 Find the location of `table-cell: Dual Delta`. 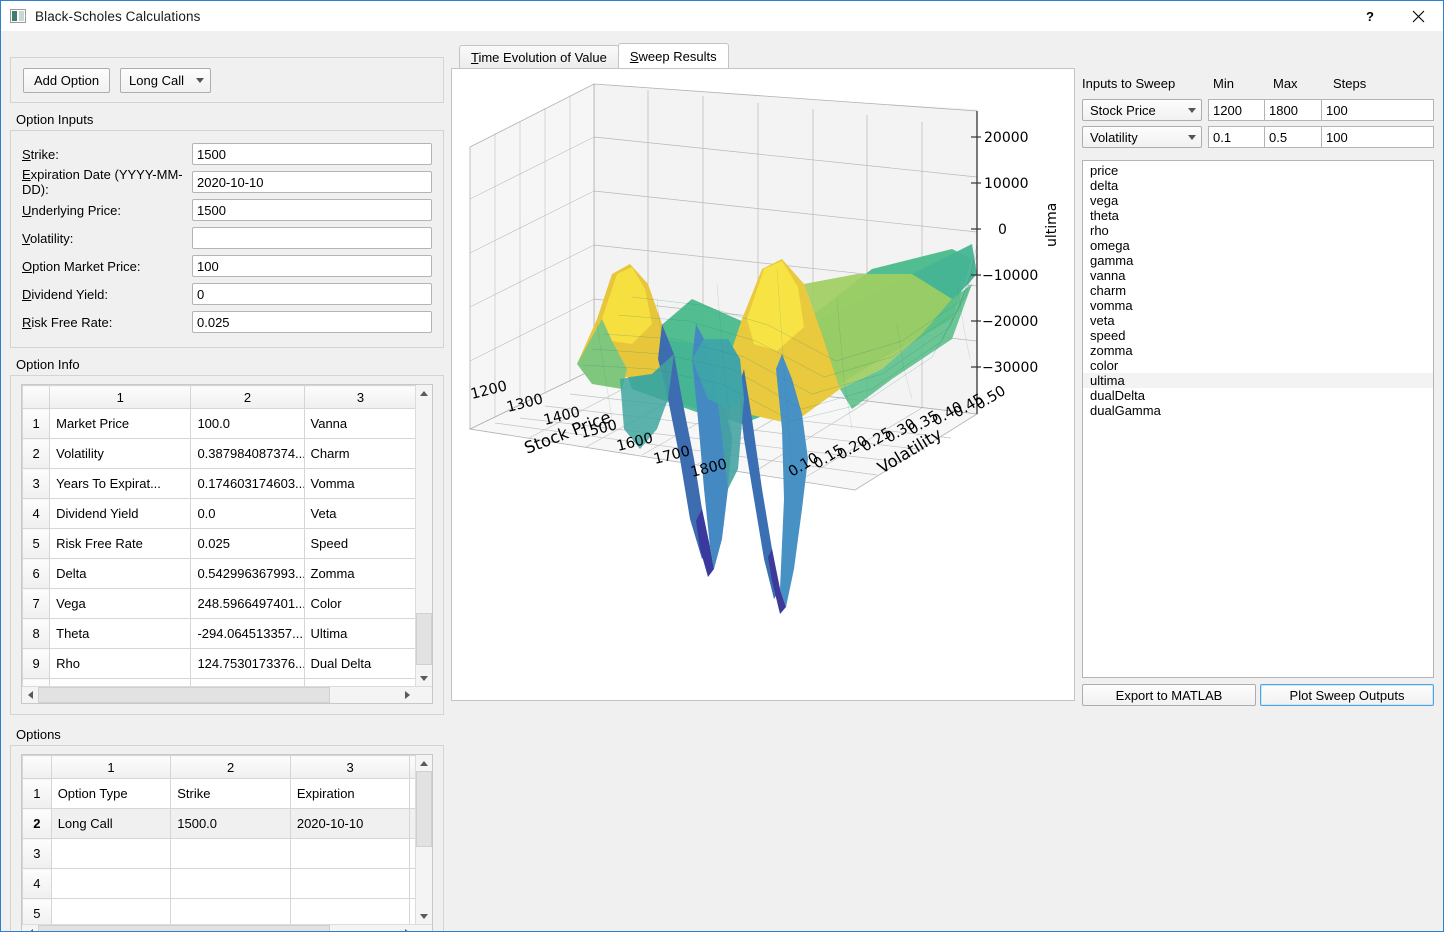

table-cell: Dual Delta is located at coordinates (359, 663).